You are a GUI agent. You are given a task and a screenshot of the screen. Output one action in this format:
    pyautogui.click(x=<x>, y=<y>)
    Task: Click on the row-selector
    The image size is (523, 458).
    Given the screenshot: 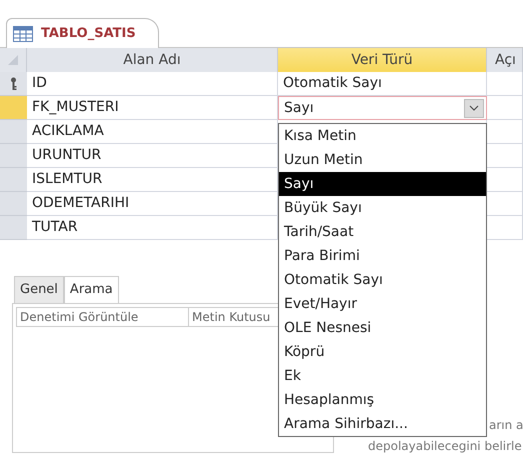 What is the action you would take?
    pyautogui.click(x=13, y=84)
    